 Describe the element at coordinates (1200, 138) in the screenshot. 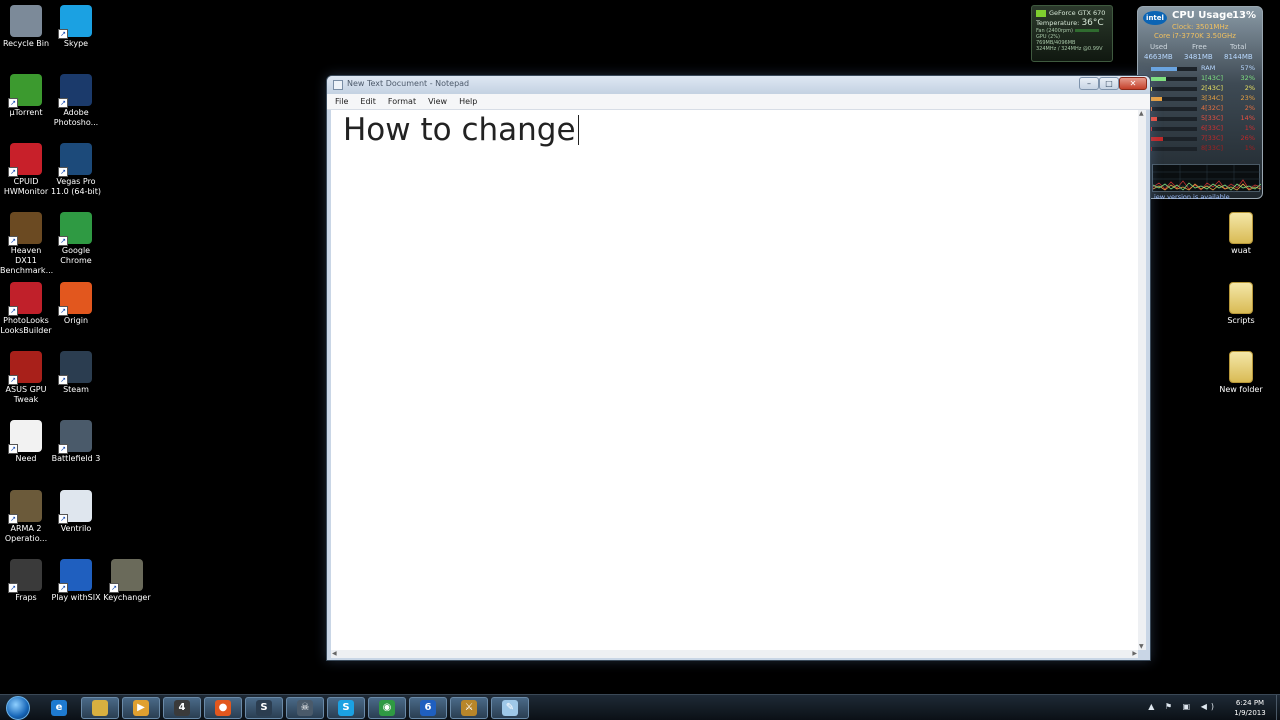

I see `core-row: 7[33C] 26%` at that location.